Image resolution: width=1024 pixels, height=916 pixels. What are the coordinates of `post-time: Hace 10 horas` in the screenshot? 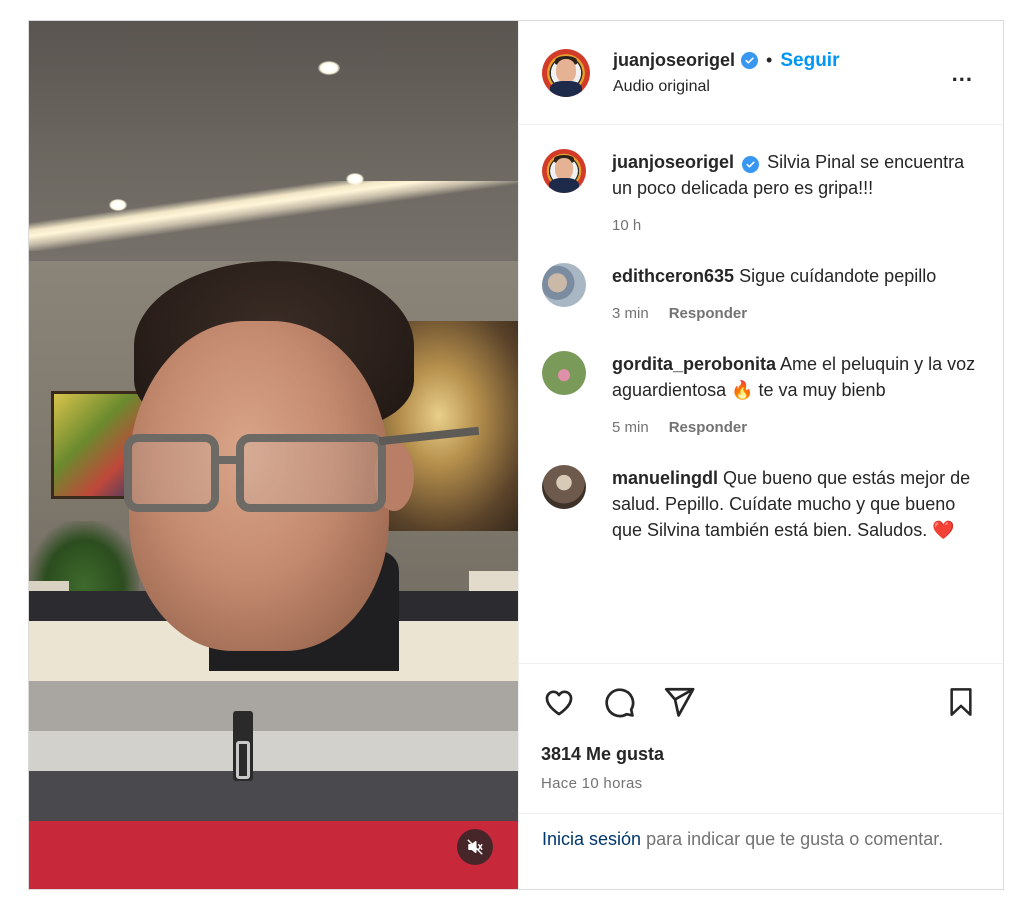 It's located at (761, 783).